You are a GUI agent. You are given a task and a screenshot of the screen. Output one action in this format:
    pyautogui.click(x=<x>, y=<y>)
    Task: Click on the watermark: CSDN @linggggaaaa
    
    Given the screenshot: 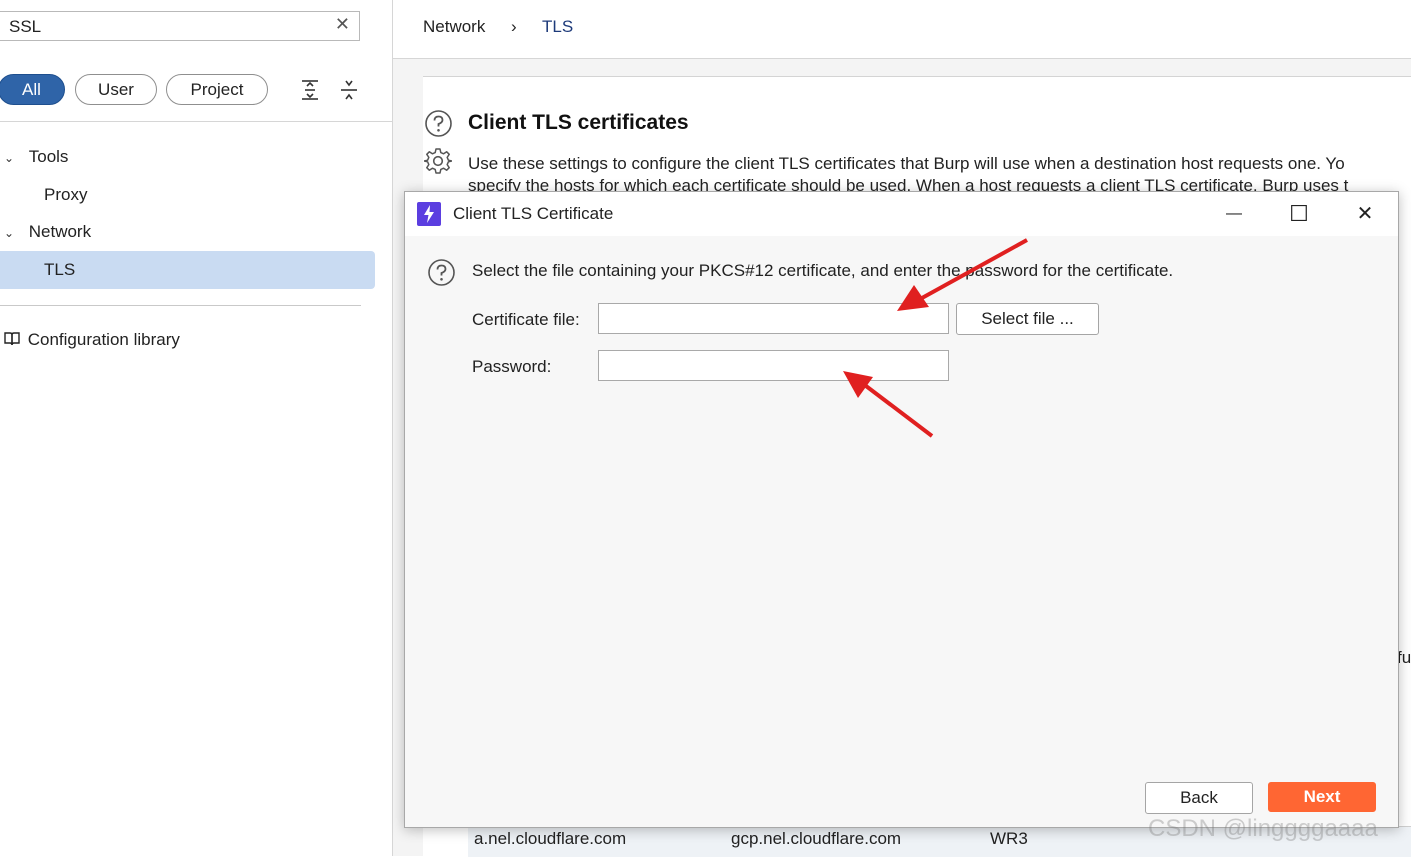 What is the action you would take?
    pyautogui.click(x=1263, y=828)
    